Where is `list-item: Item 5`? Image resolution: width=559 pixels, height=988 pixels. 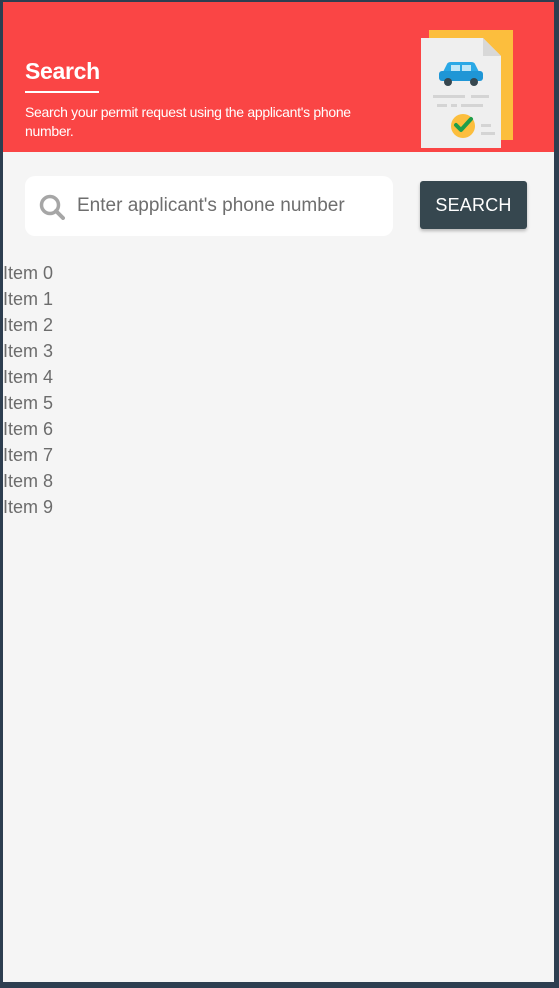
list-item: Item 5 is located at coordinates (278, 403).